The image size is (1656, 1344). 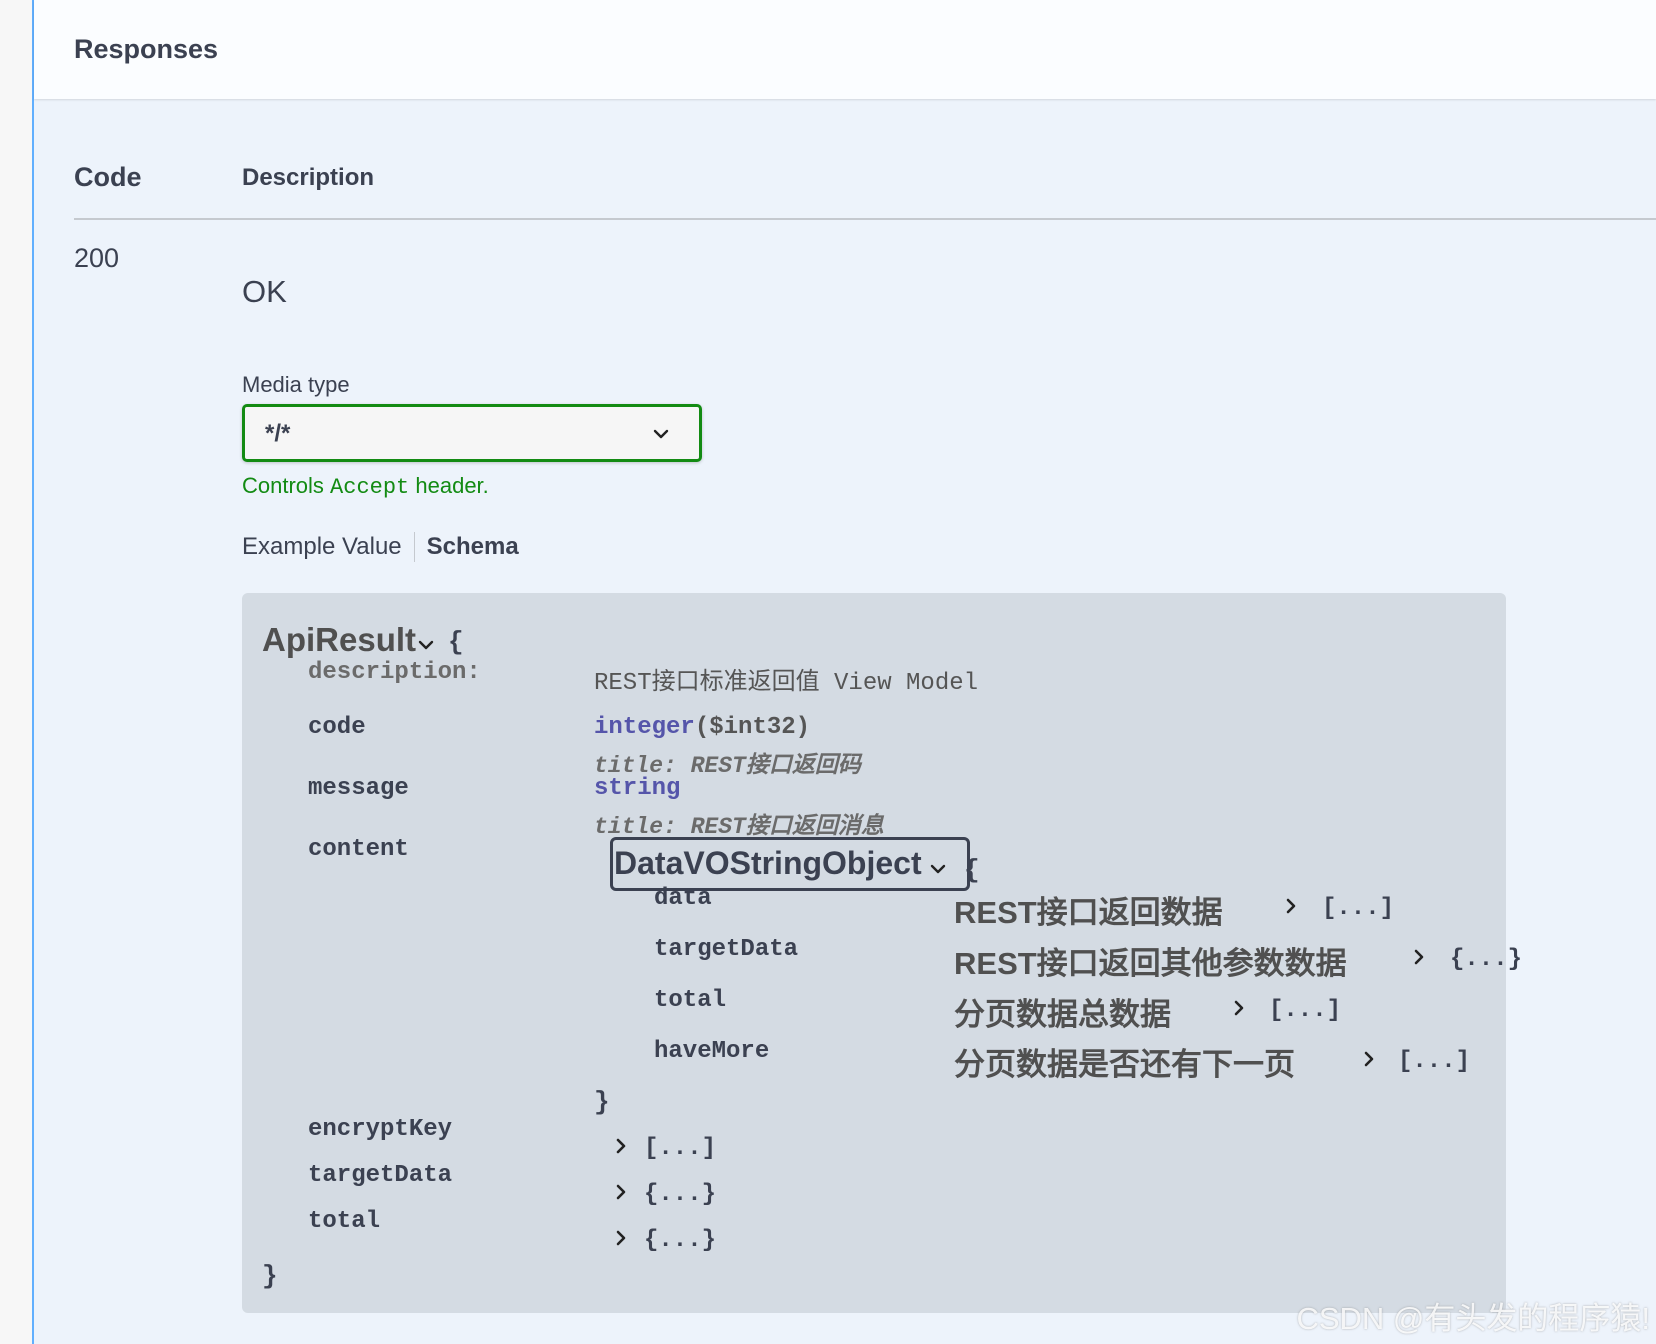 I want to click on response-description: OK, so click(x=264, y=291).